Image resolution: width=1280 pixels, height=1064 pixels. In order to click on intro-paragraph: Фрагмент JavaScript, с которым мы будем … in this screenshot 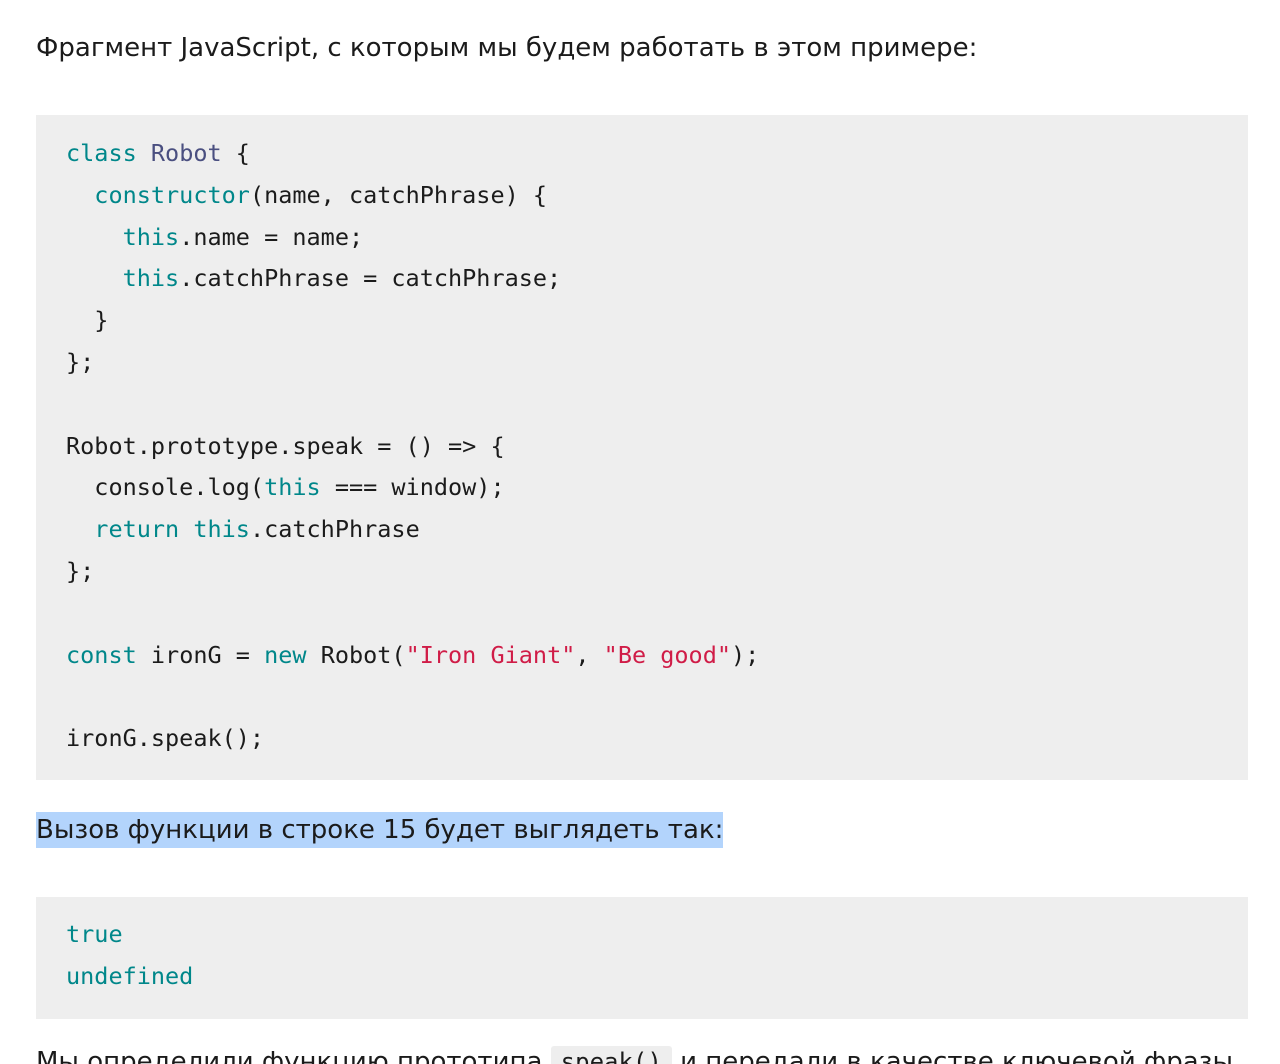, I will do `click(507, 48)`.